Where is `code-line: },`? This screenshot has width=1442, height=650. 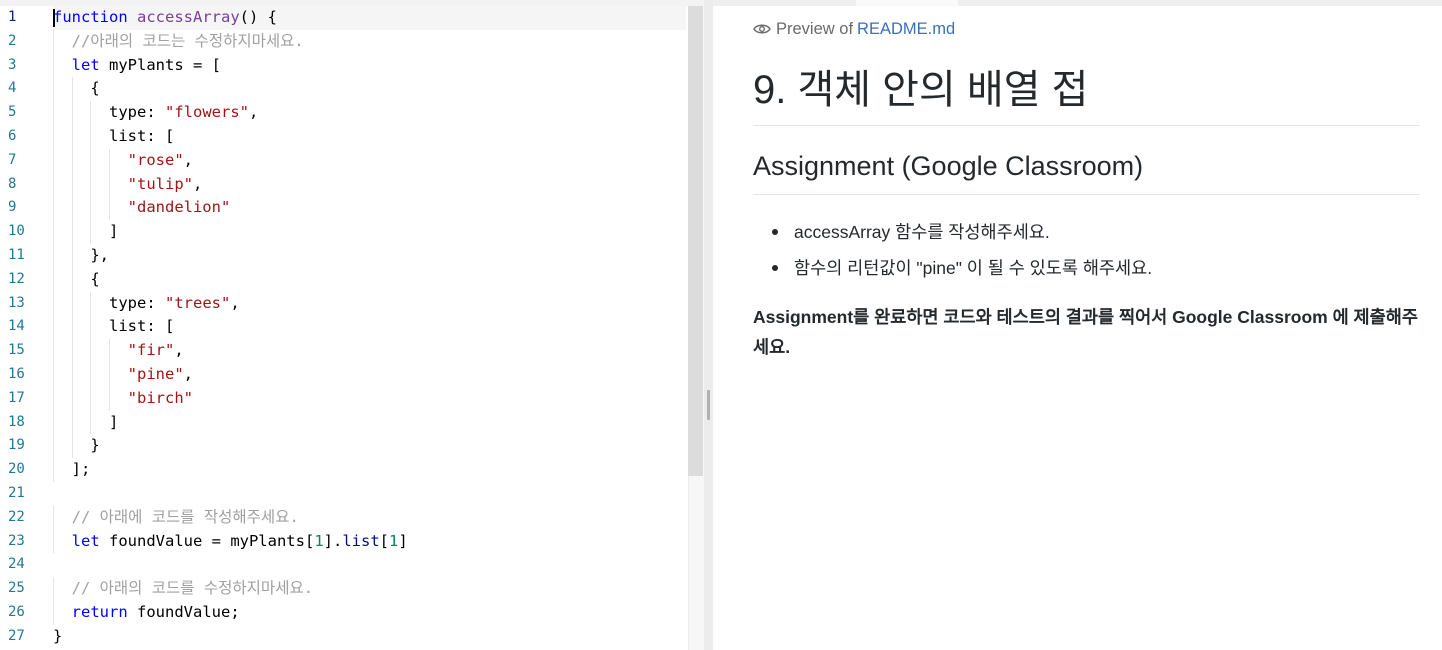
code-line: }, is located at coordinates (369, 255).